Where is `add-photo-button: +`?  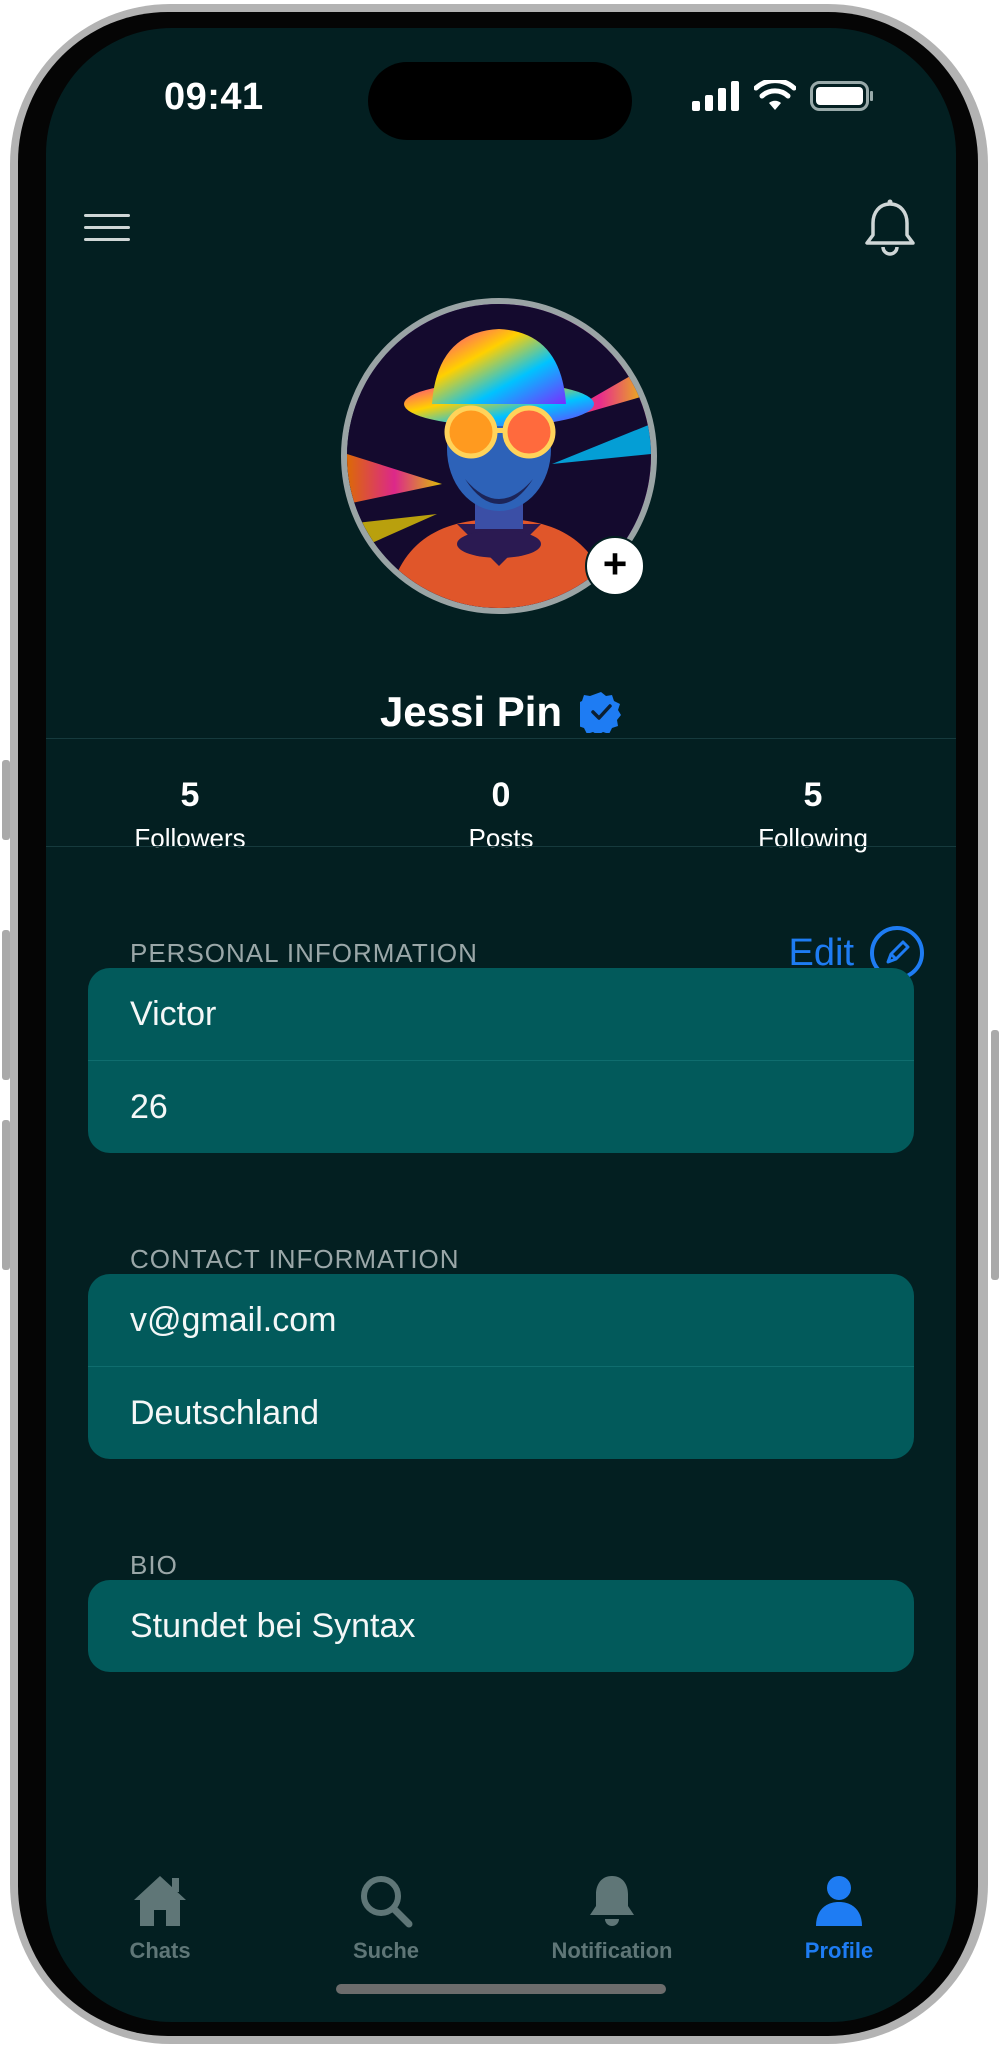
add-photo-button: + is located at coordinates (615, 566).